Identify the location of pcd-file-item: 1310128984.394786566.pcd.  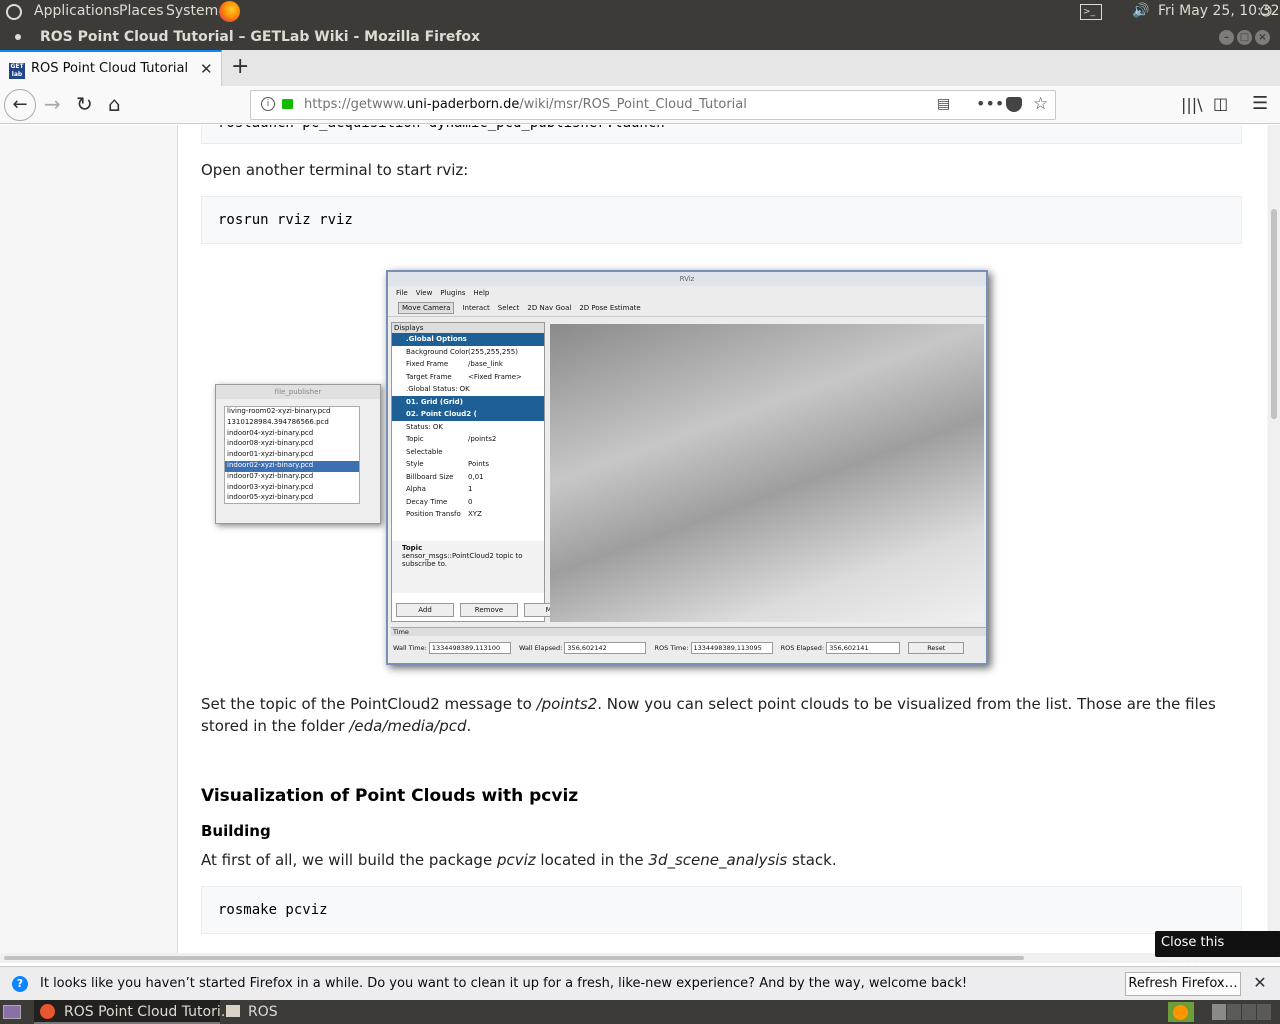
(278, 421).